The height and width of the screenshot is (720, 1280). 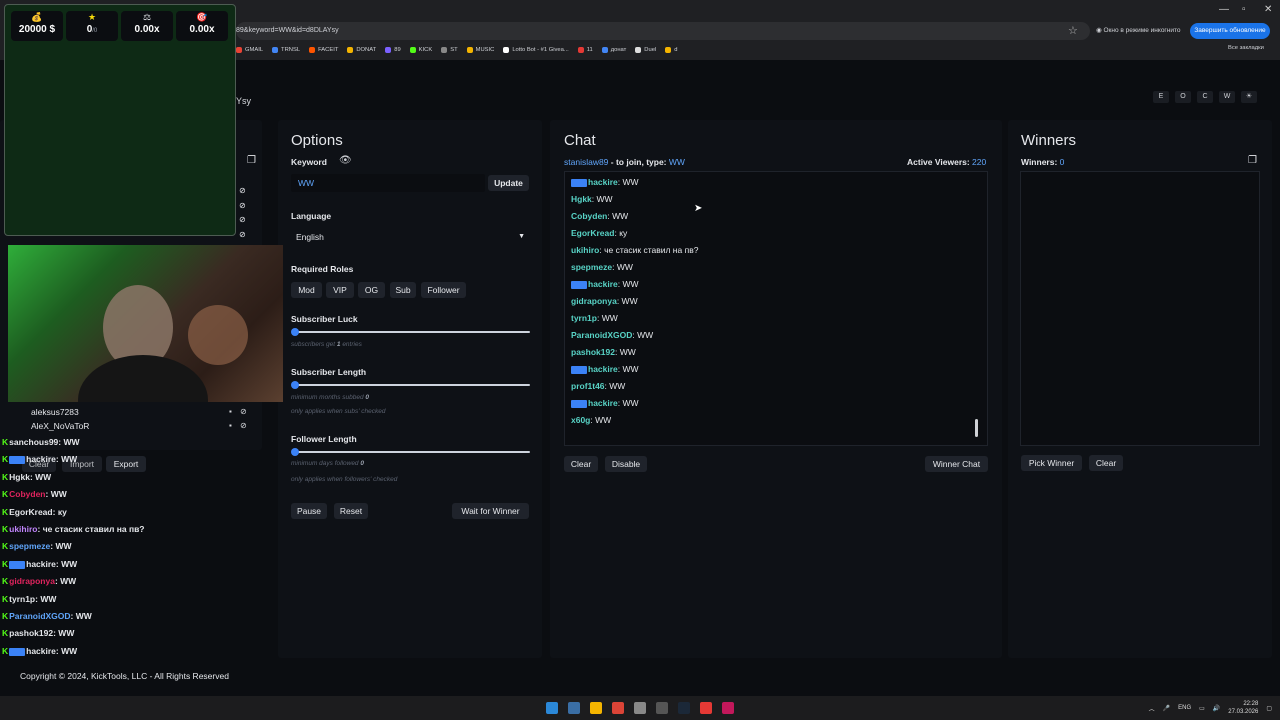 What do you see at coordinates (480, 50) in the screenshot?
I see `bookmark-item: MUSIC` at bounding box center [480, 50].